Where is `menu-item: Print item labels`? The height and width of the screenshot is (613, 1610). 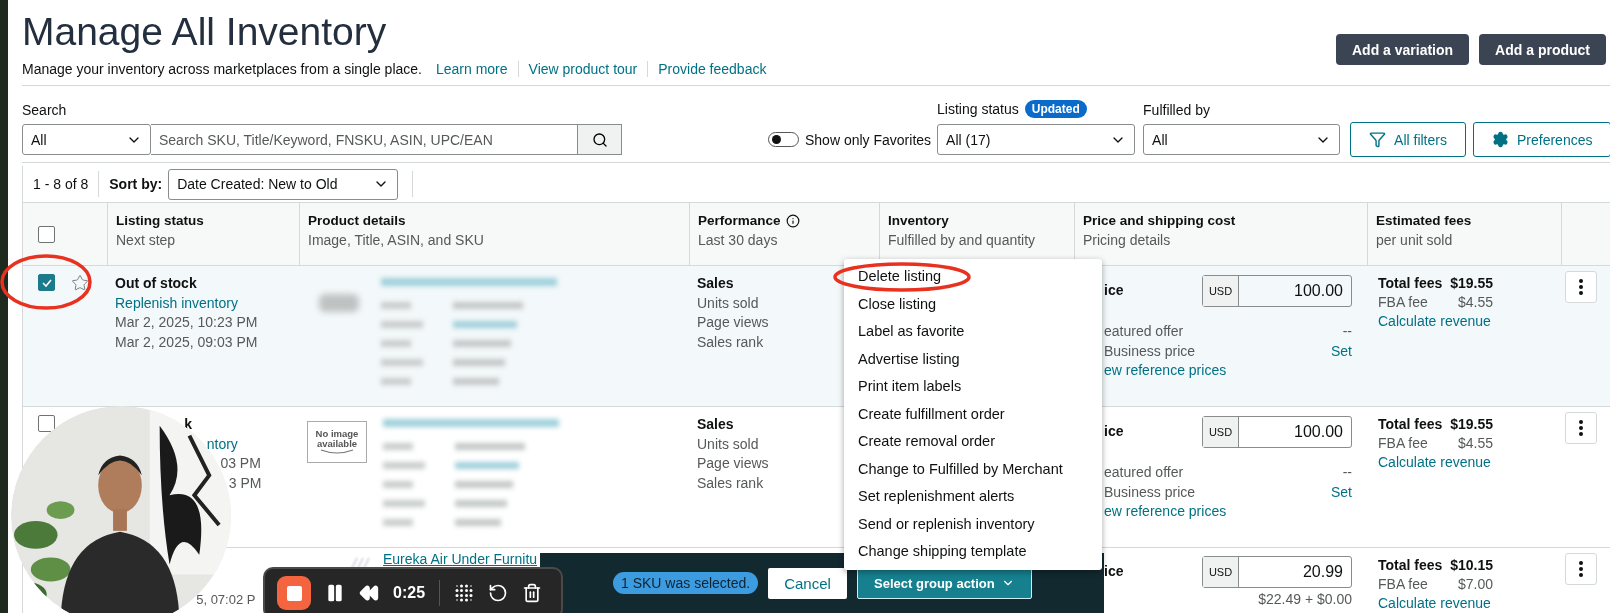
menu-item: Print item labels is located at coordinates (973, 387).